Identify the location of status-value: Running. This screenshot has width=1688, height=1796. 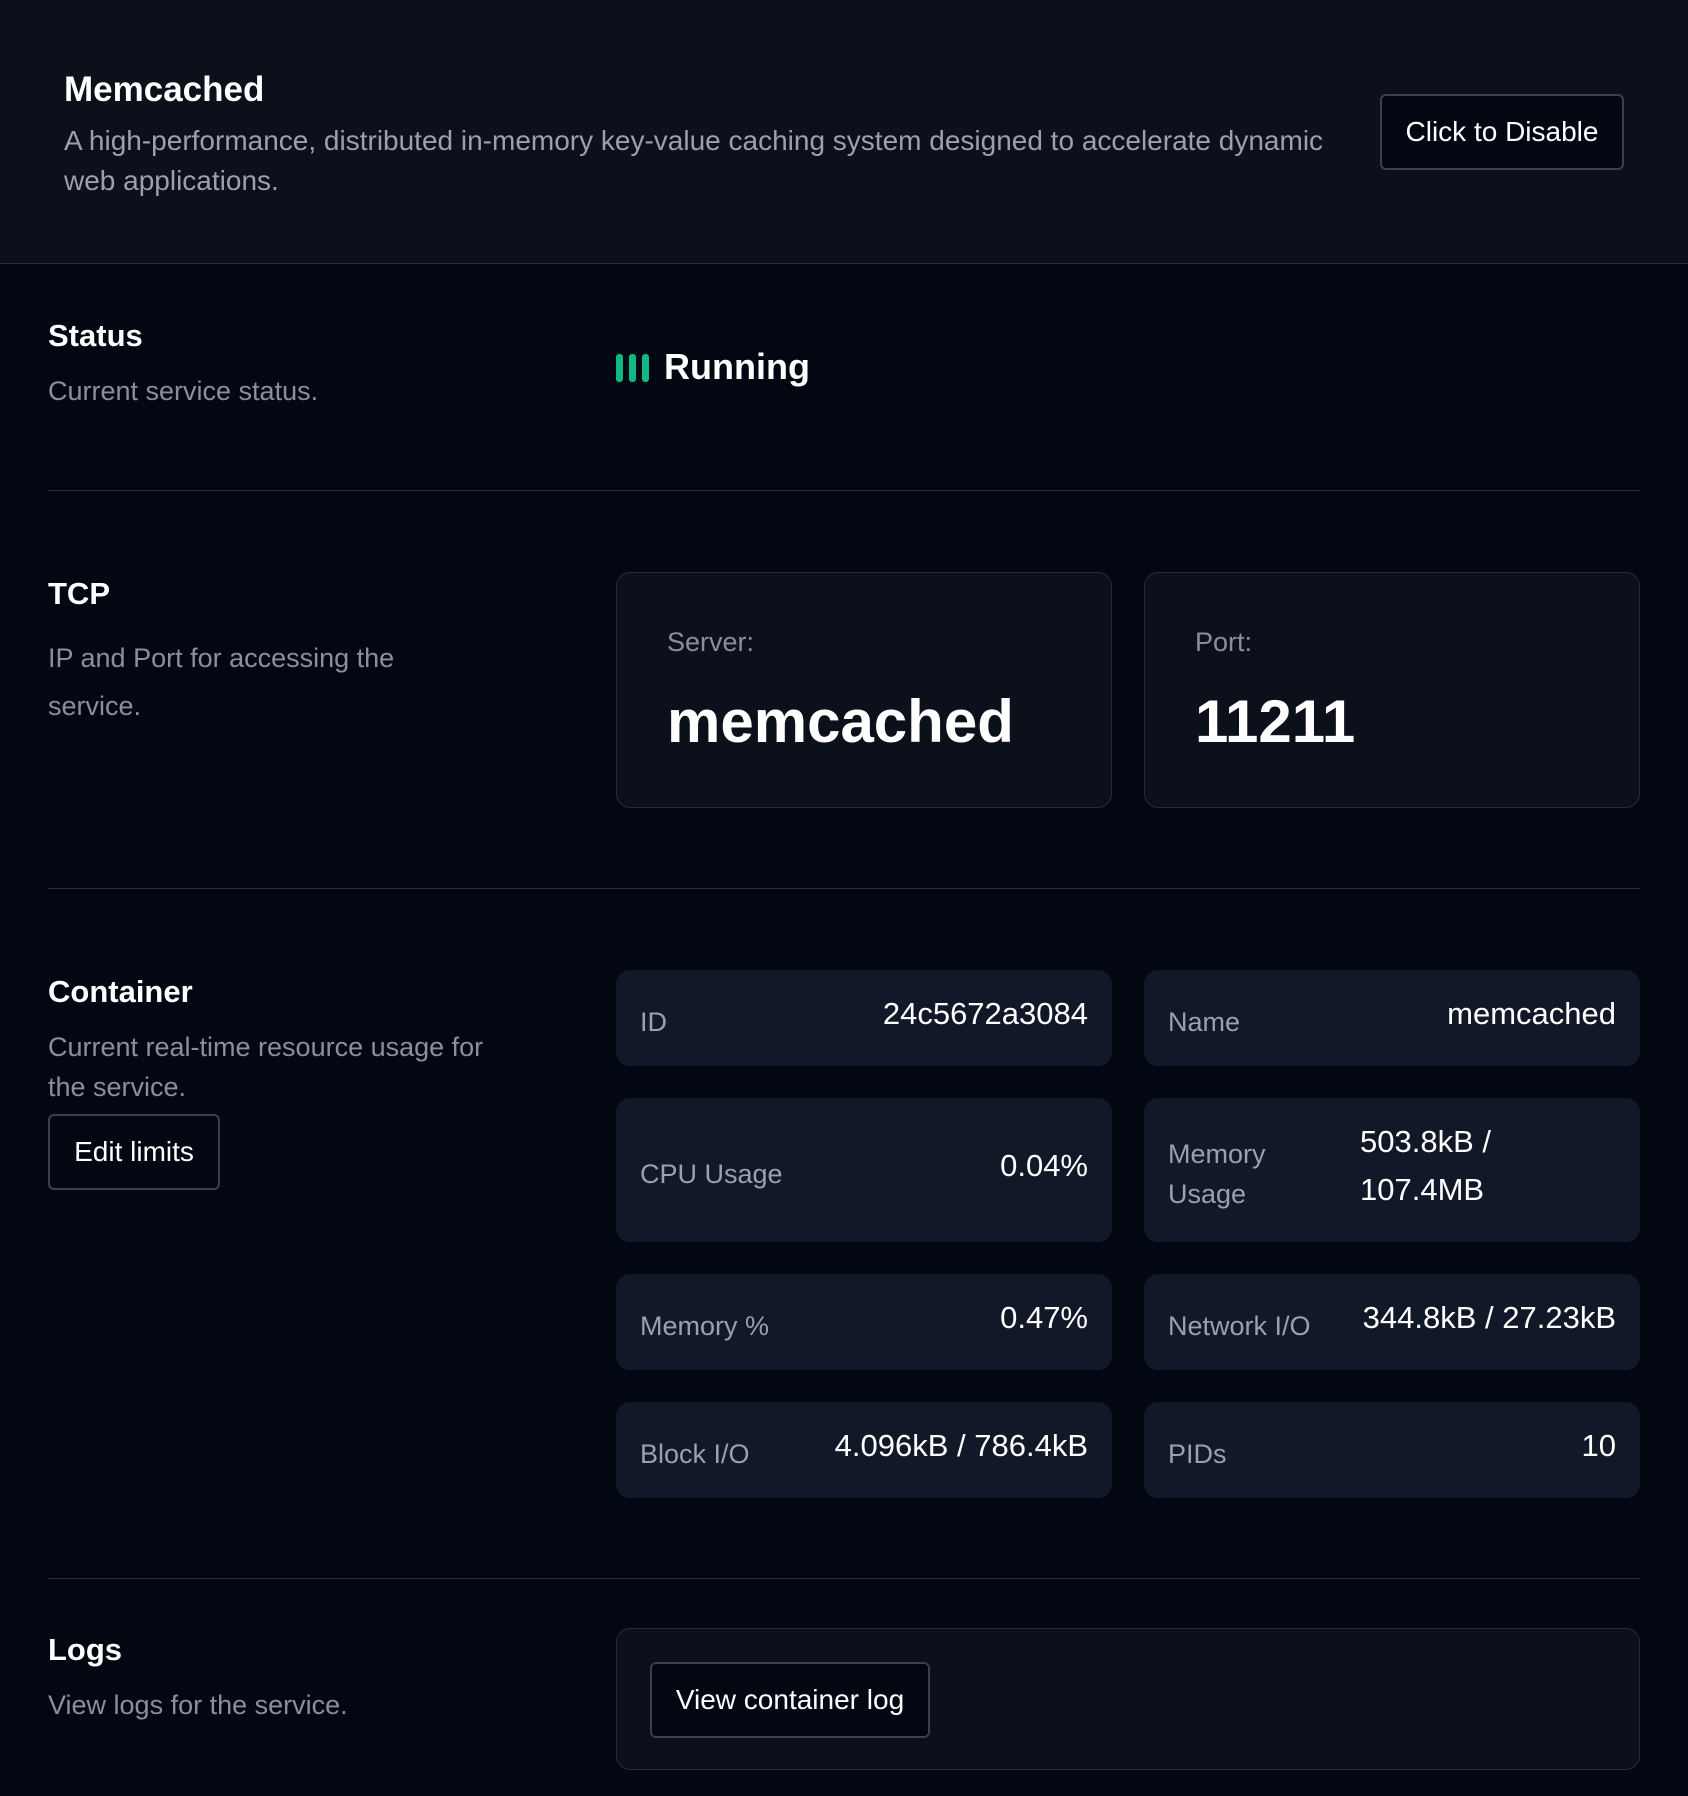
(737, 366).